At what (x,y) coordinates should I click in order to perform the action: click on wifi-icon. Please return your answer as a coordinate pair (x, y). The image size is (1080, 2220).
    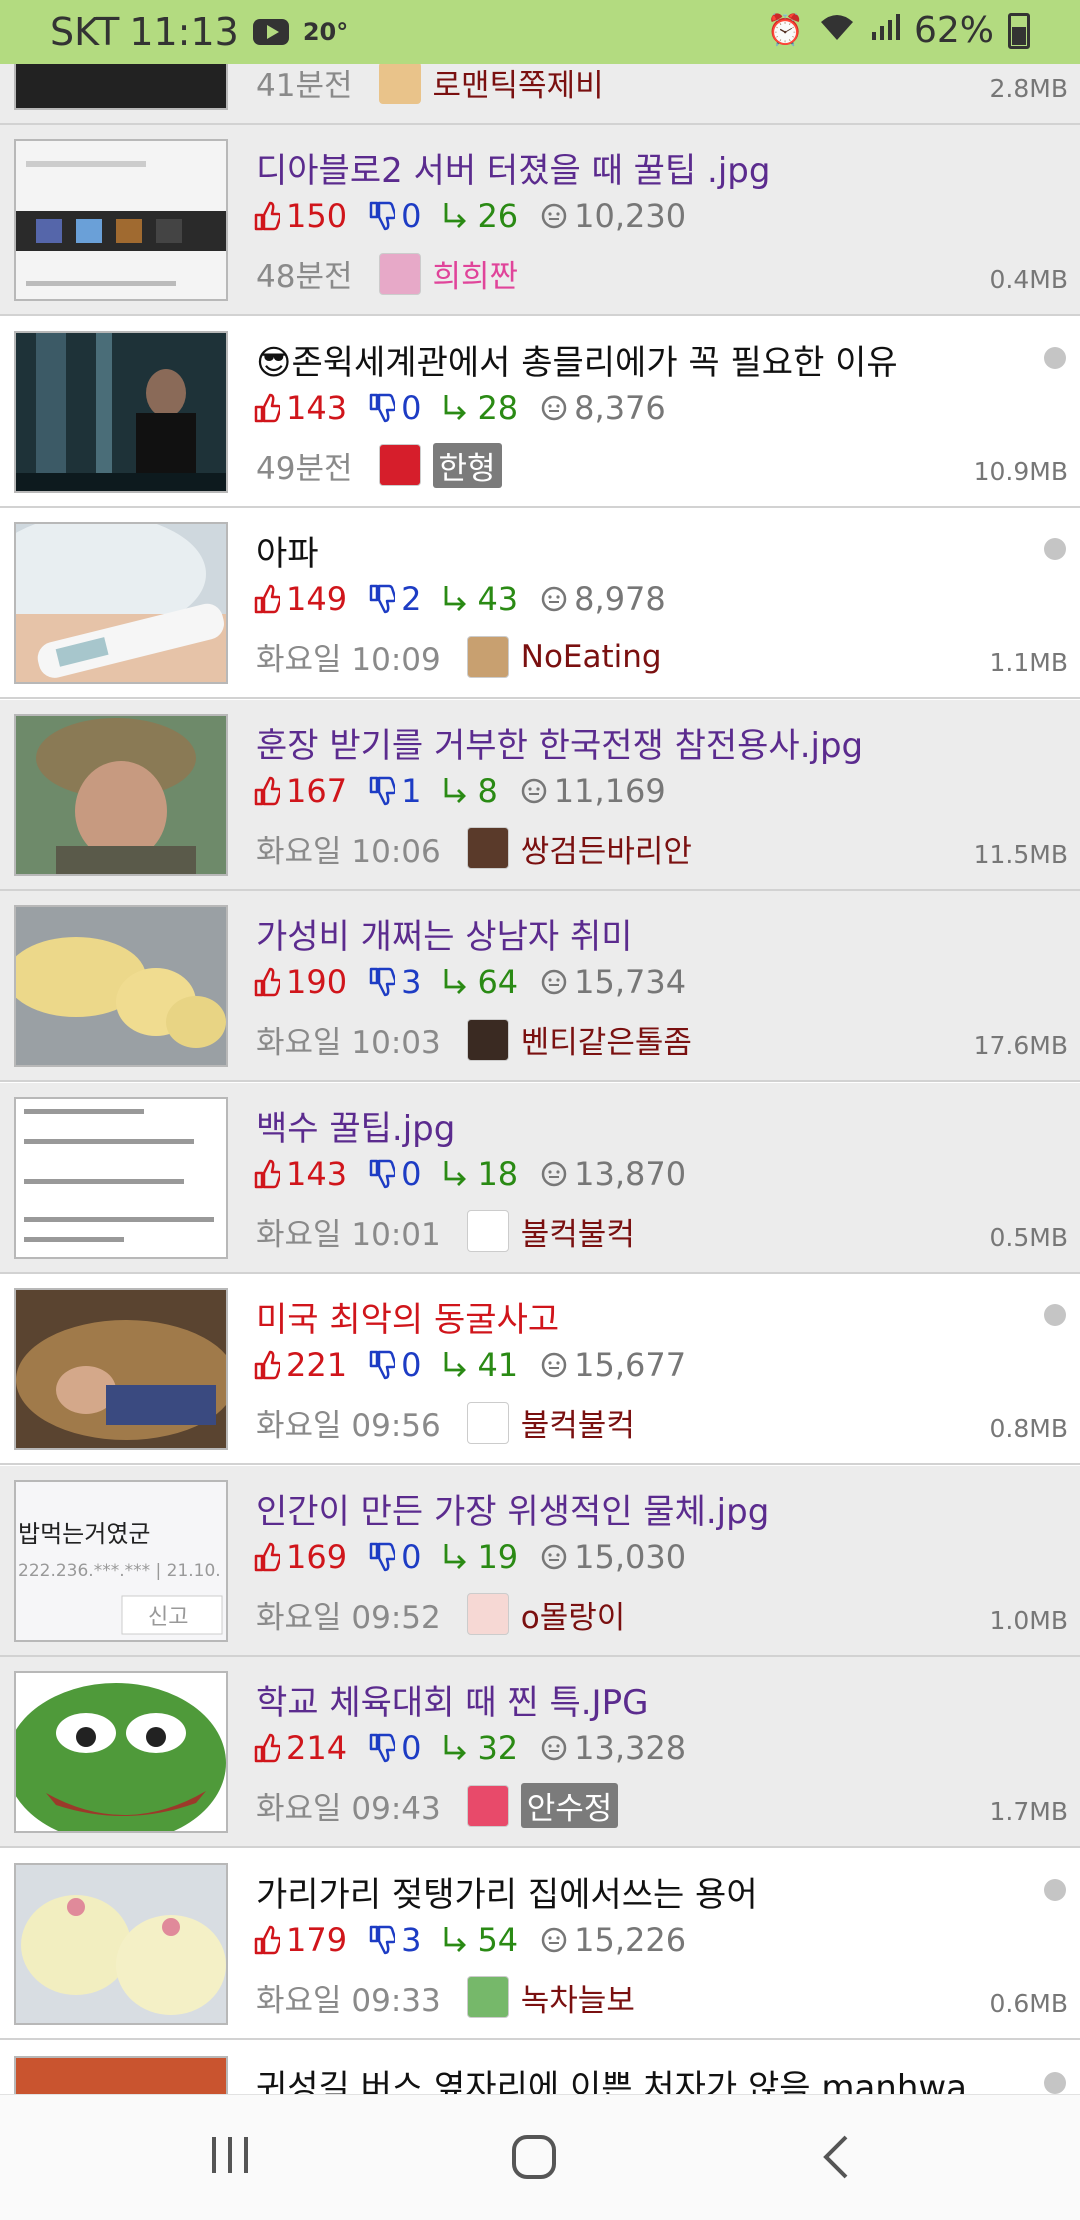
    Looking at the image, I should click on (837, 30).